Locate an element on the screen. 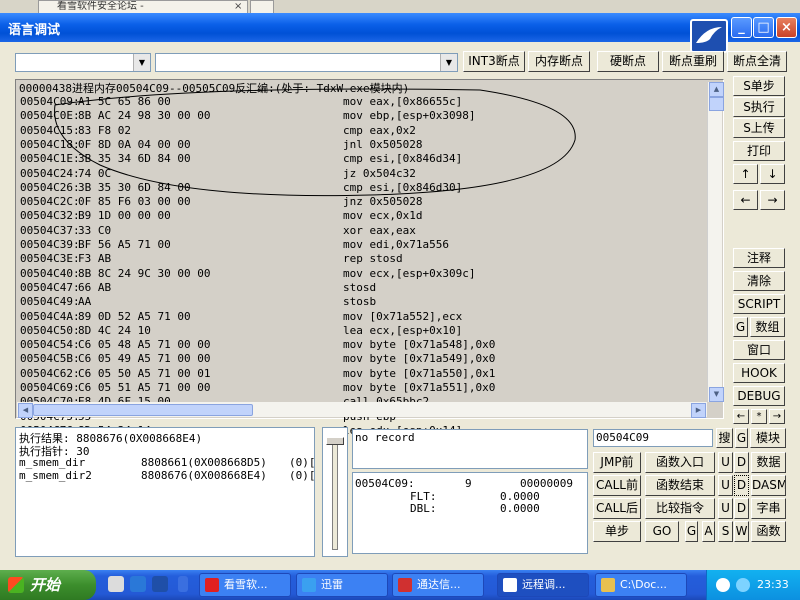  value-address: 00504C09: is located at coordinates (385, 483).